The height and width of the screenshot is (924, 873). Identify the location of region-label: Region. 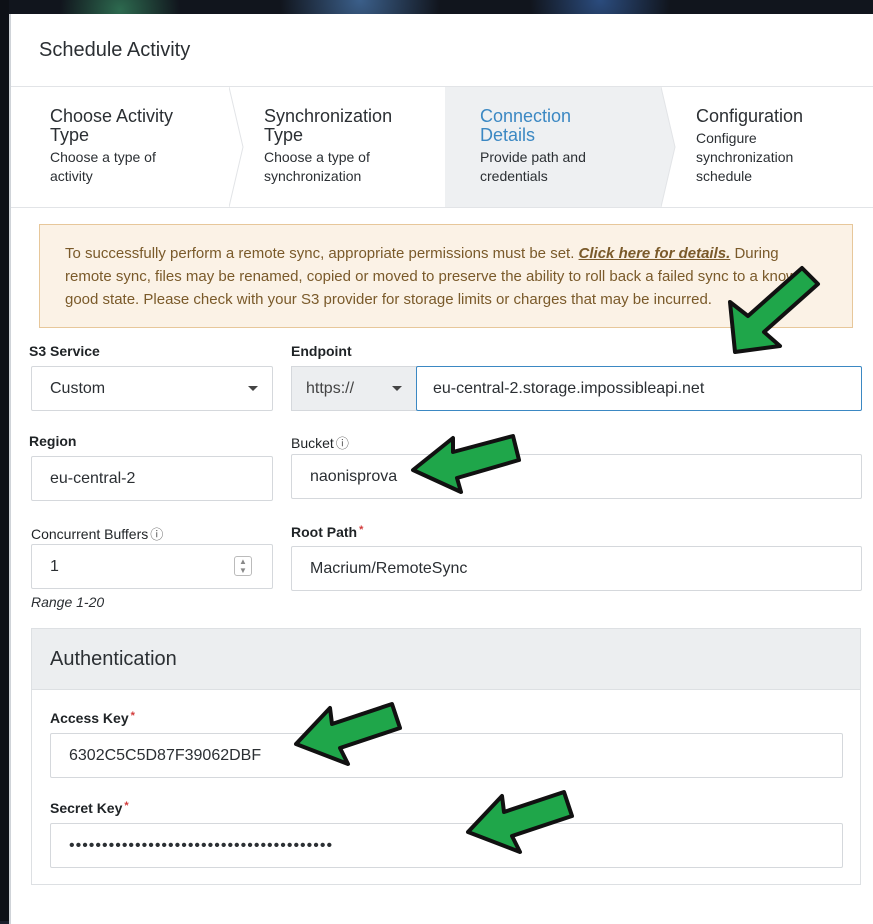
(53, 441).